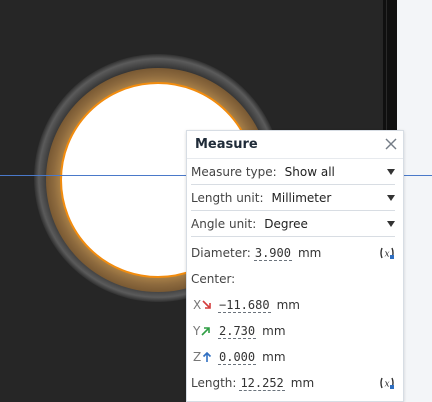 The width and height of the screenshot is (432, 402). I want to click on close-button, so click(391, 144).